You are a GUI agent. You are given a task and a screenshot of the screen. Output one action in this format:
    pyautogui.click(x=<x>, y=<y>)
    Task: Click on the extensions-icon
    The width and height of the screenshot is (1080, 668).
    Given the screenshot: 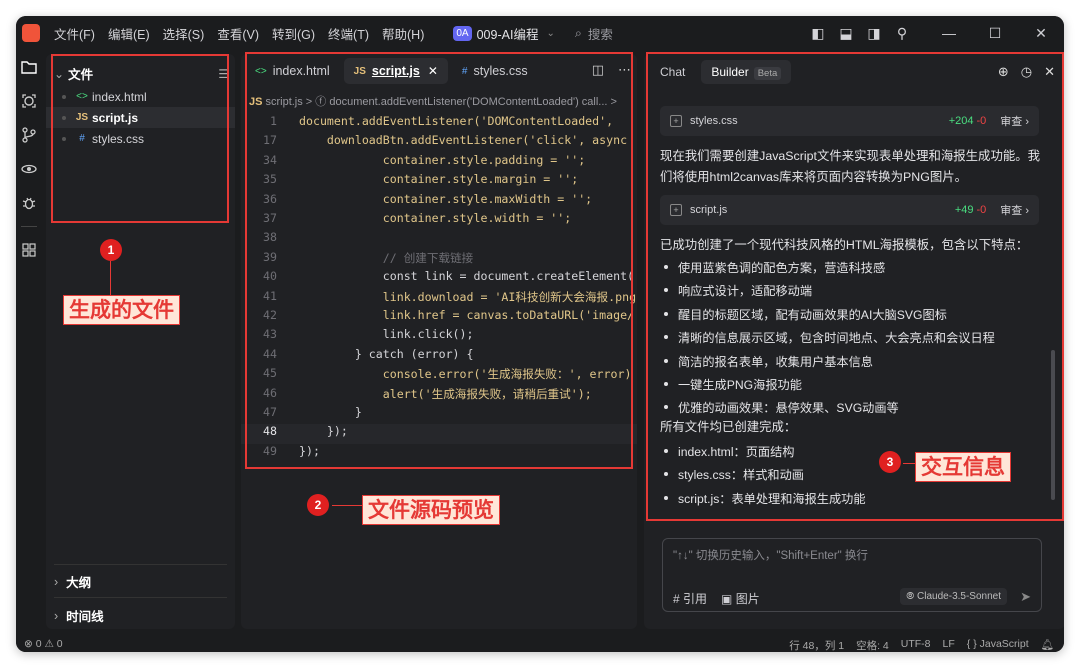 What is the action you would take?
    pyautogui.click(x=29, y=250)
    